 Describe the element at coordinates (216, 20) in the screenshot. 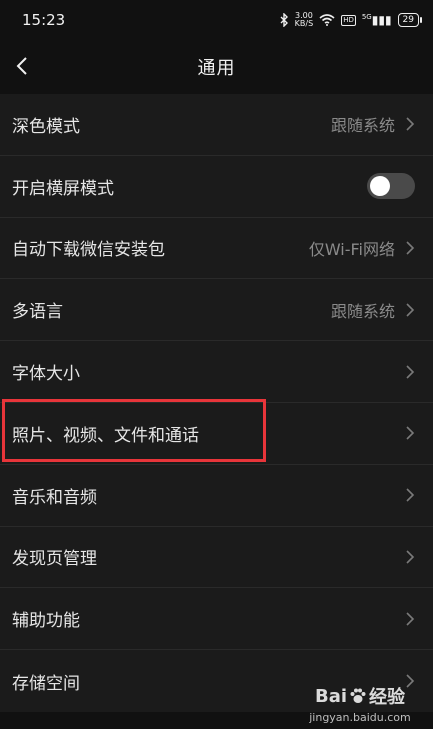

I see `status-bar: 15:23 3.00 KB/S HD 5G▮▮▮ 29` at that location.